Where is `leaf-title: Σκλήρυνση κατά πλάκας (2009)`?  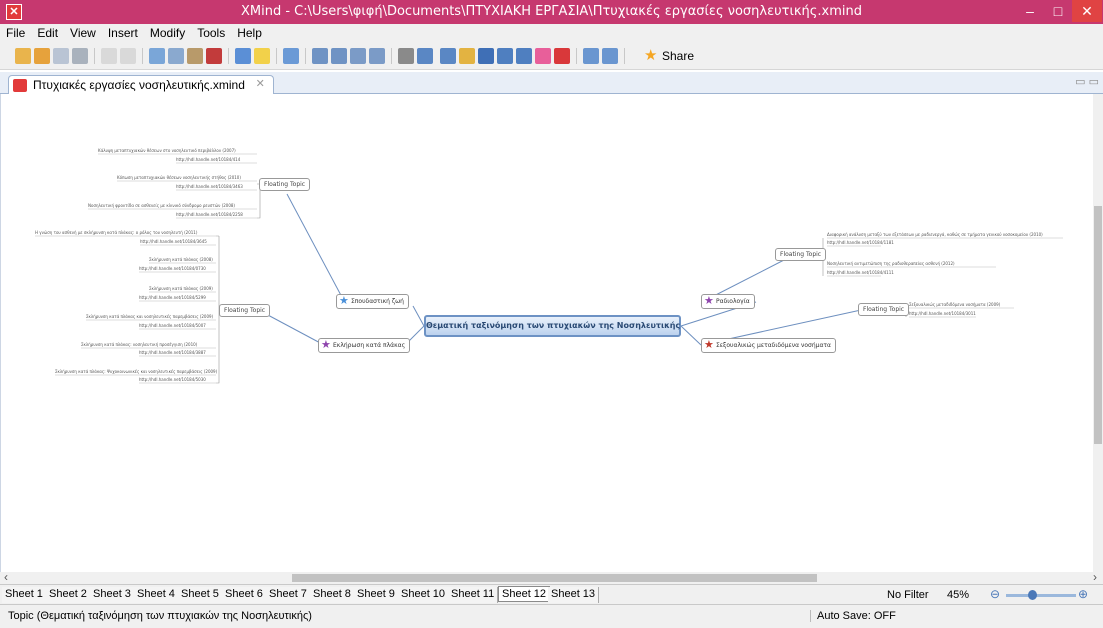
leaf-title: Σκλήρυνση κατά πλάκας (2009) is located at coordinates (181, 289).